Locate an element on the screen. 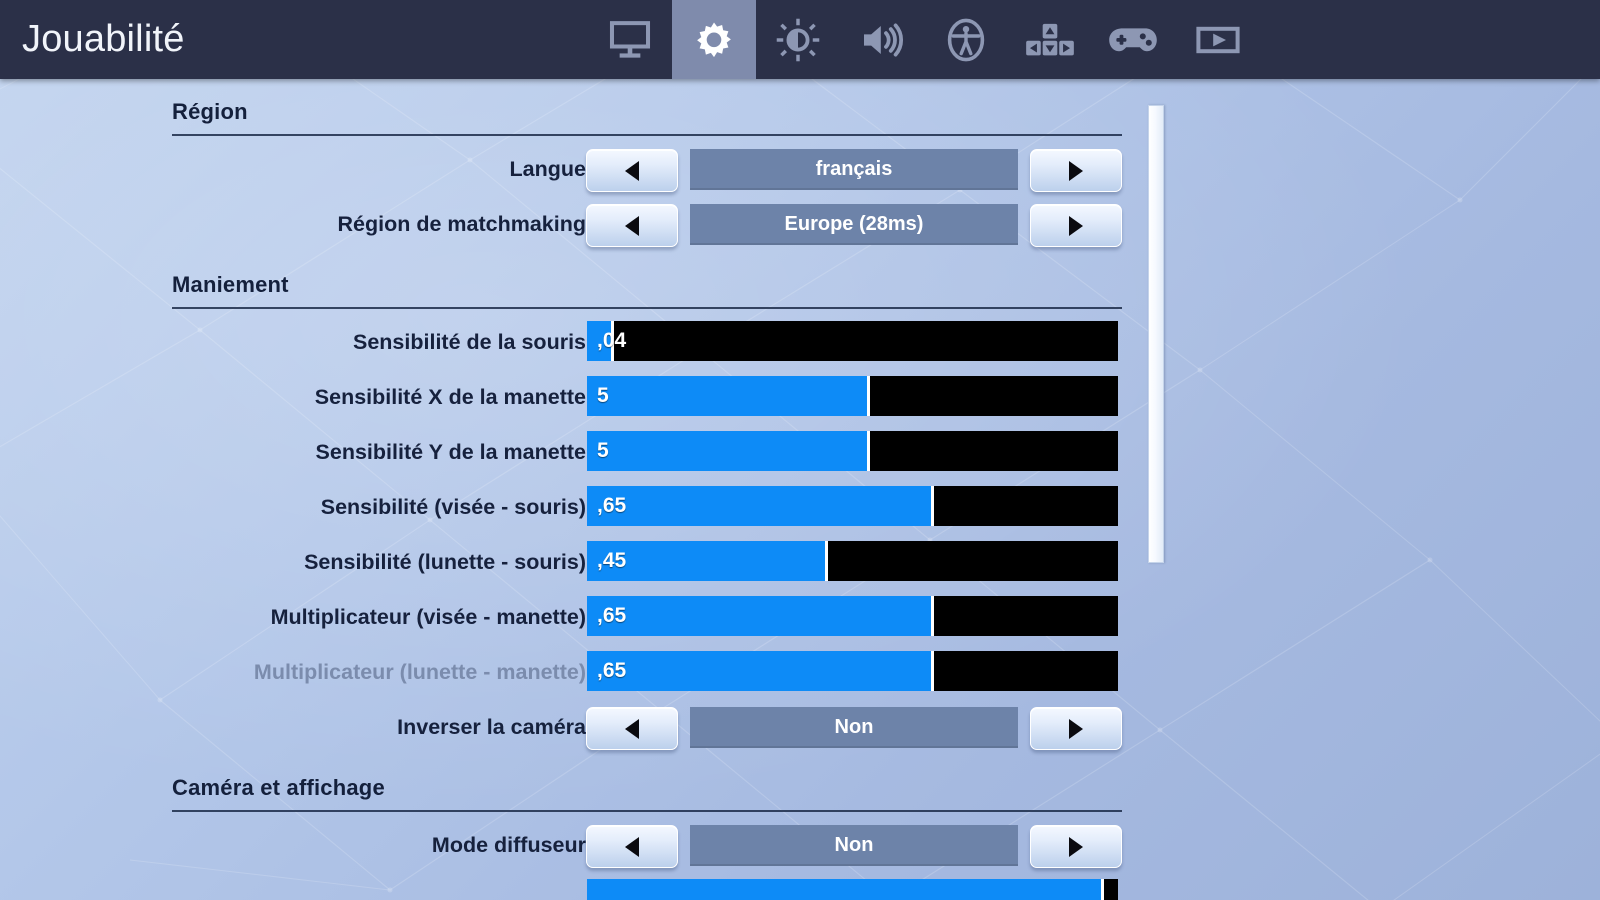 Image resolution: width=1600 pixels, height=900 pixels. combo-langue: français is located at coordinates (854, 170).